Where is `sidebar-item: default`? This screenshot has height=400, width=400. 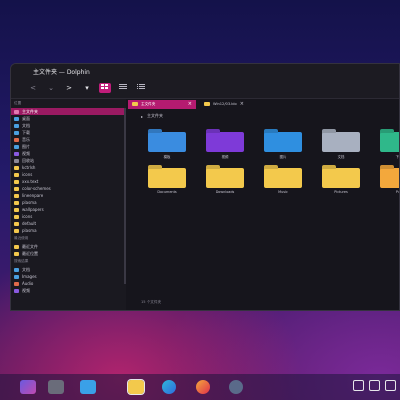 sidebar-item: default is located at coordinates (68, 223).